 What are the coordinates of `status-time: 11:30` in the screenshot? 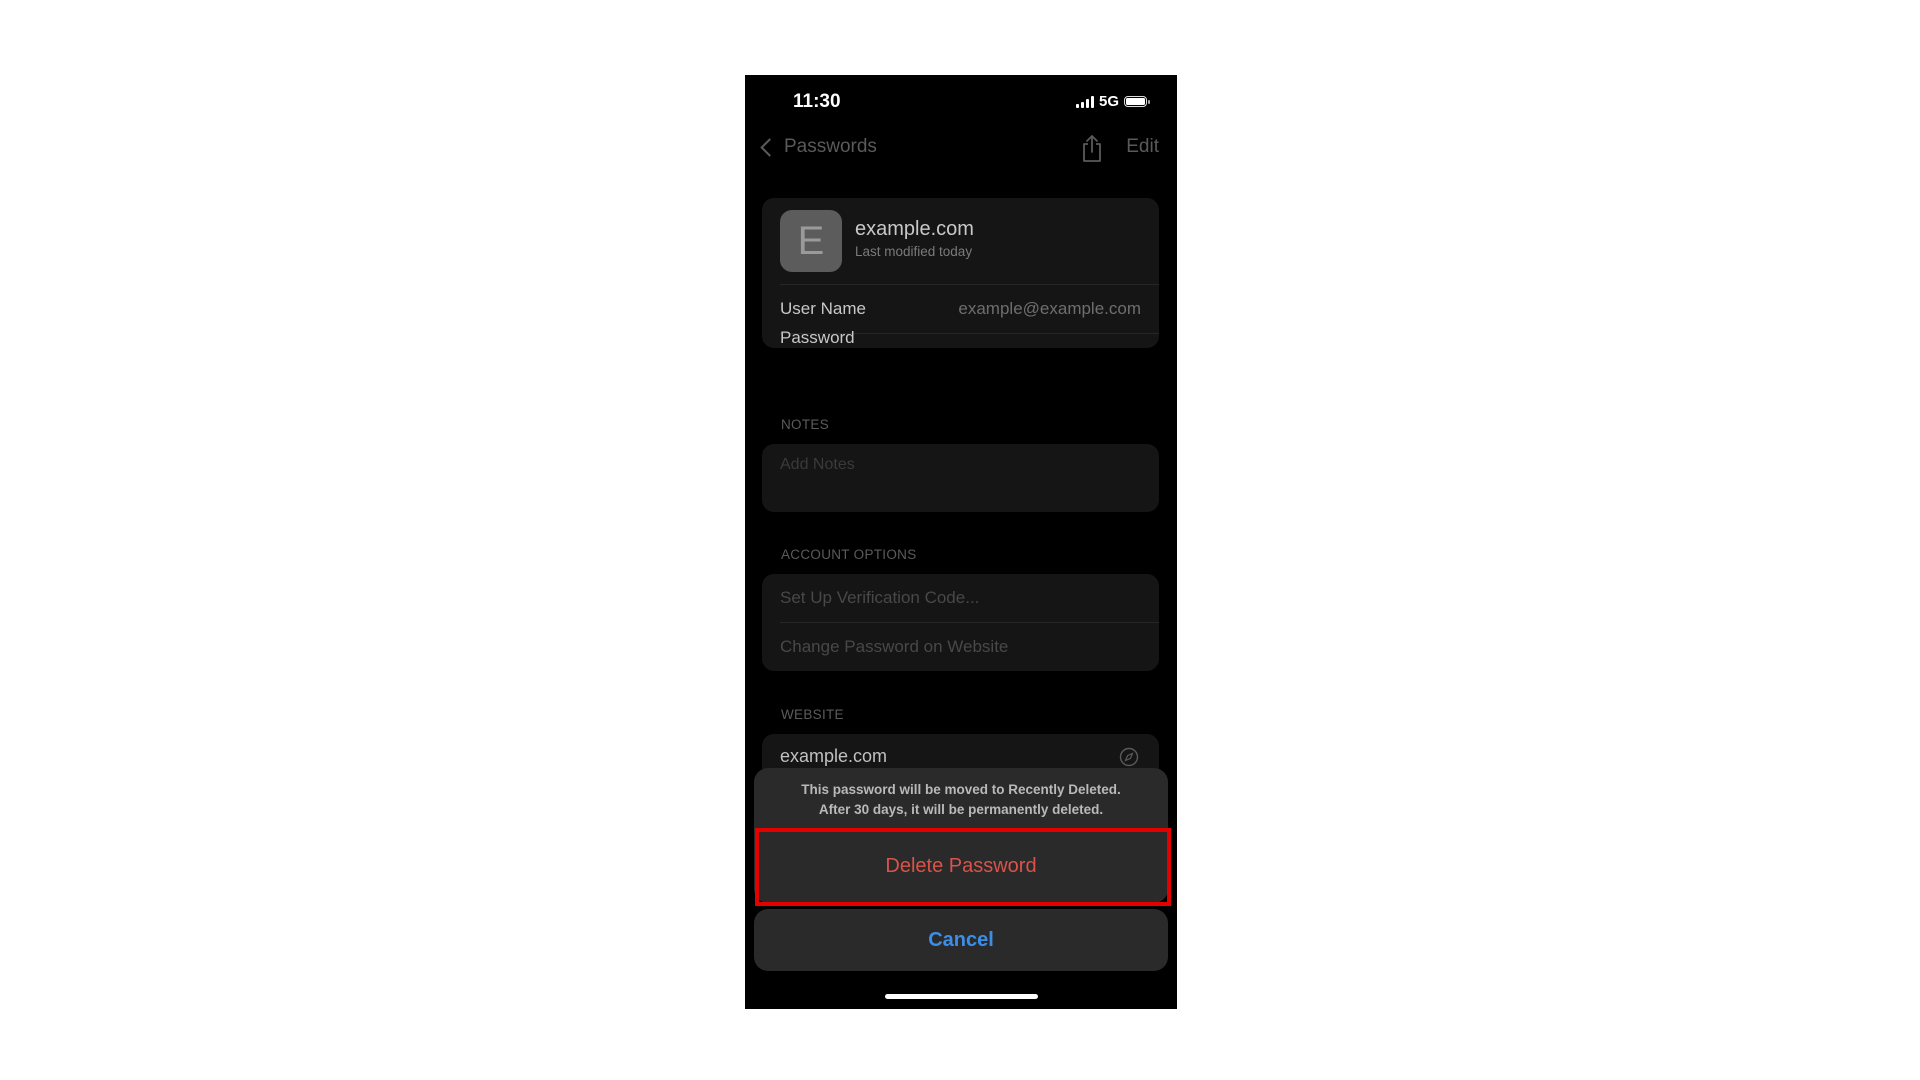 It's located at (817, 101).